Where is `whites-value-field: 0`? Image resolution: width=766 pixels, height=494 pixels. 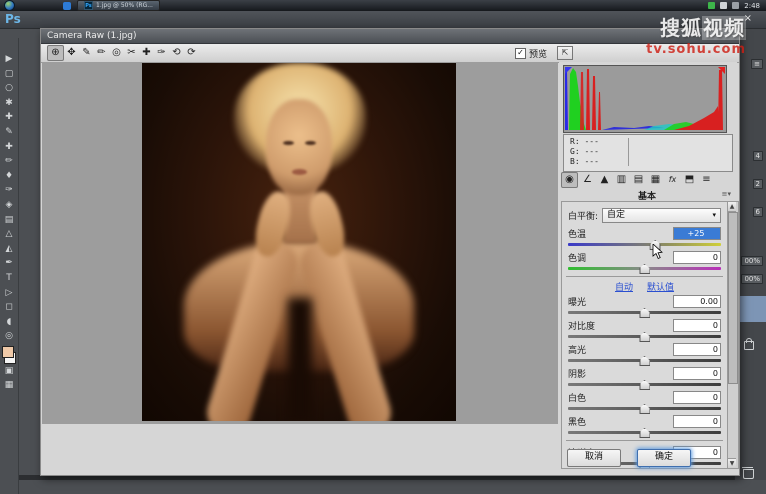 whites-value-field: 0 is located at coordinates (697, 397).